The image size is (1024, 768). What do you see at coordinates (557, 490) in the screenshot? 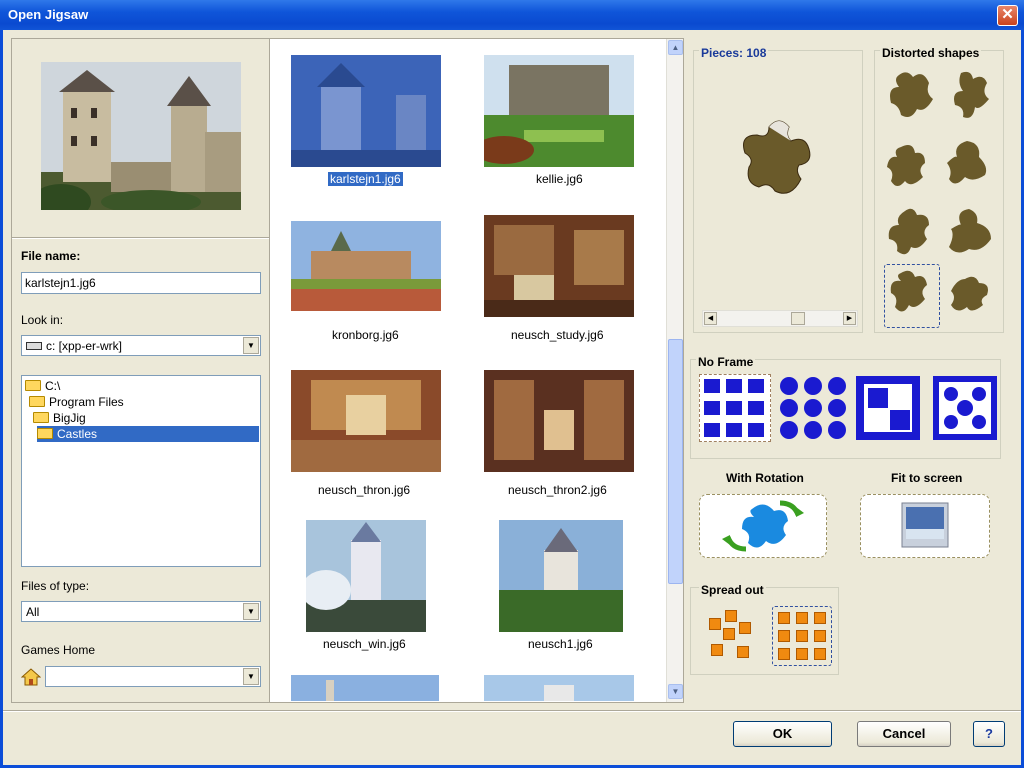
I see `thumbnail-caption: neusch_thron2.jg6` at bounding box center [557, 490].